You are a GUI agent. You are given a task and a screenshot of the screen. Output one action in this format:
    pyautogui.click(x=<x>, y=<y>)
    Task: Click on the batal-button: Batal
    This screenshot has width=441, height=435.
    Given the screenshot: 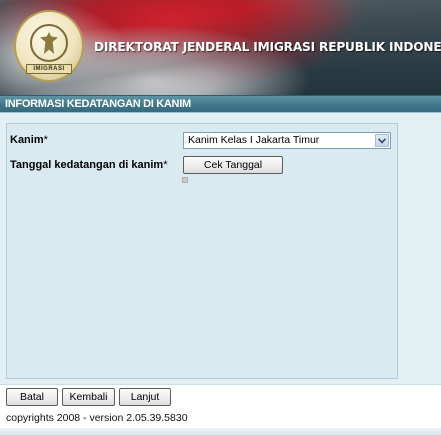 What is the action you would take?
    pyautogui.click(x=32, y=397)
    